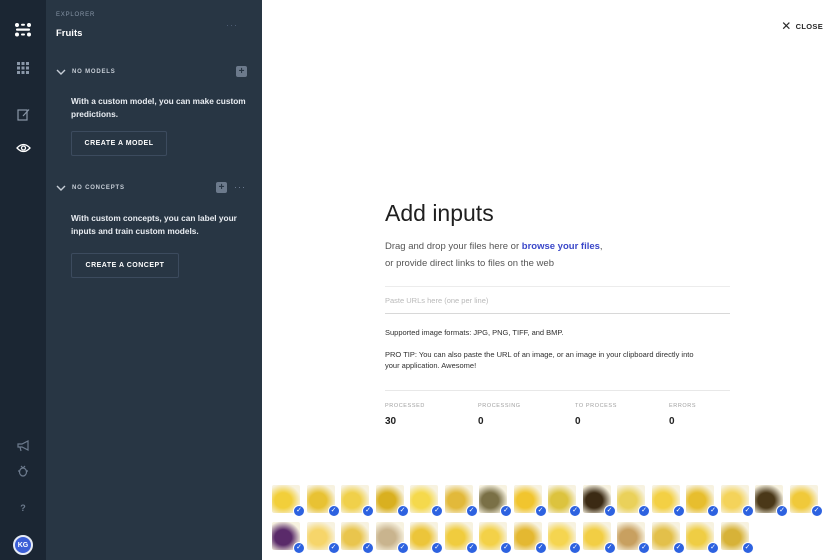 The width and height of the screenshot is (825, 560). Describe the element at coordinates (683, 406) in the screenshot. I see `stat-label: ERRORS` at that location.